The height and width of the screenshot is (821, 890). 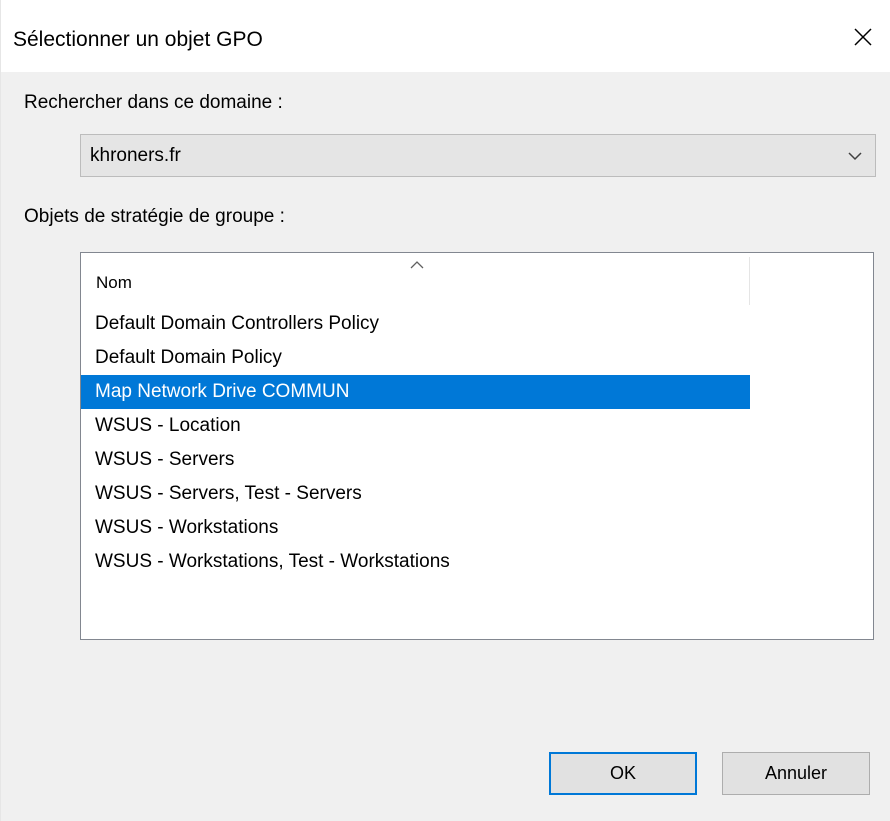 I want to click on domain-dropdown: khroners.fr, so click(x=478, y=155).